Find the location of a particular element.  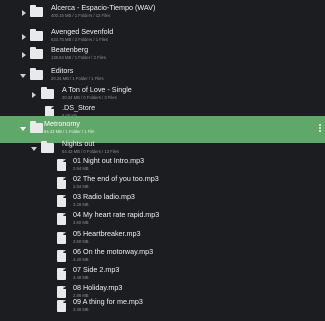

tree-item-name: 02 The end of you too.mp3 is located at coordinates (116, 178).